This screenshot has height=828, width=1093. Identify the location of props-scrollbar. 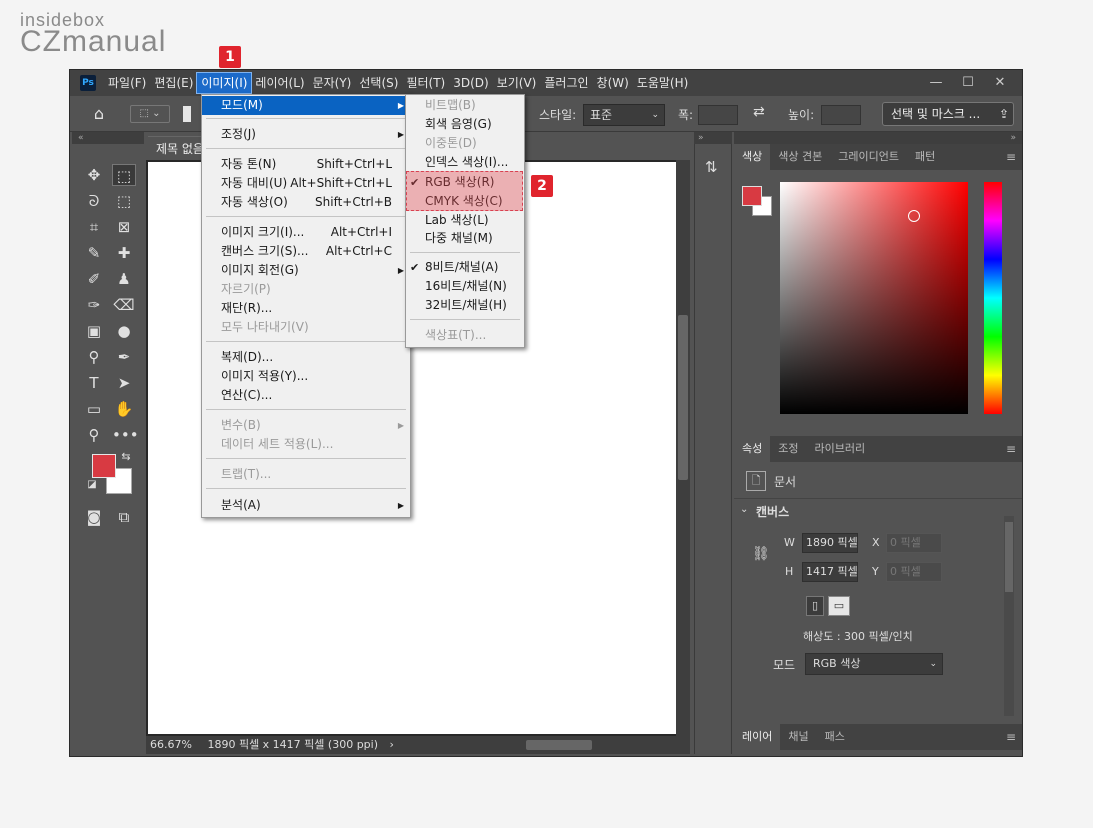
(1009, 616).